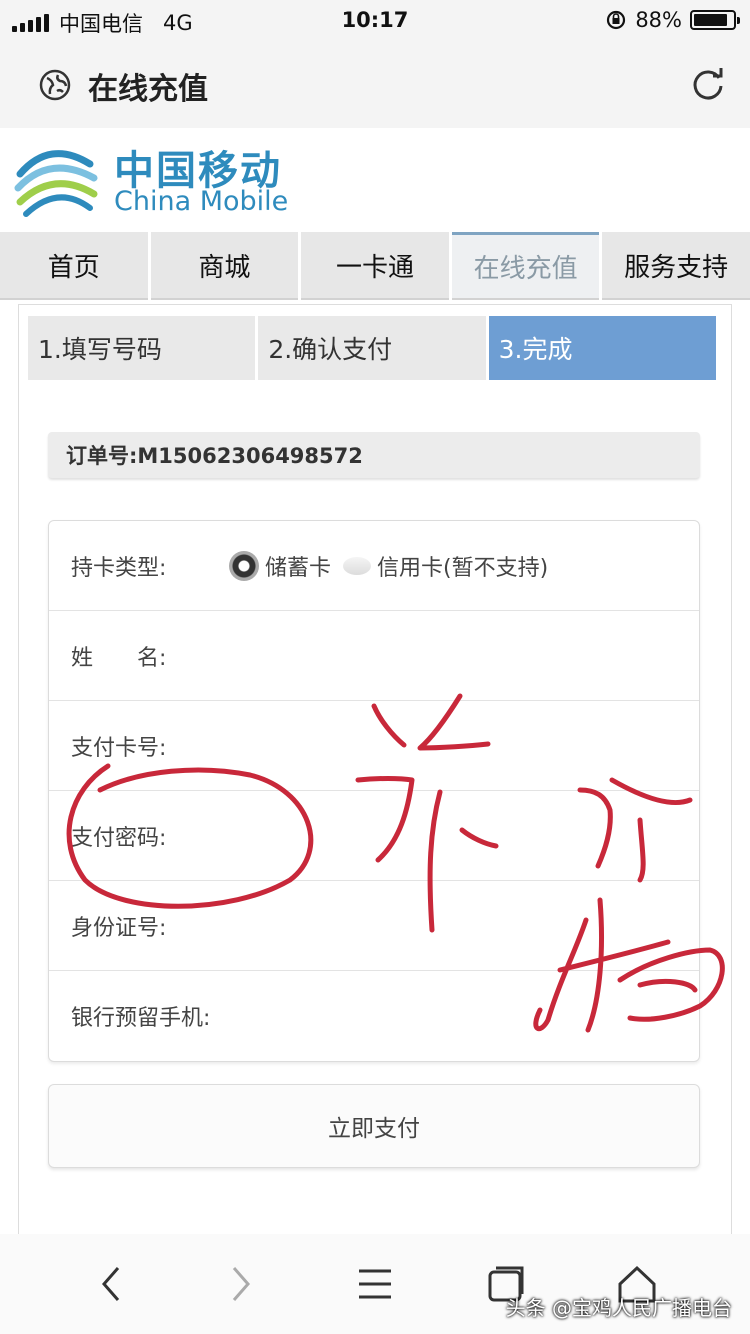  I want to click on card-type-label: 持卡类型:, so click(119, 568).